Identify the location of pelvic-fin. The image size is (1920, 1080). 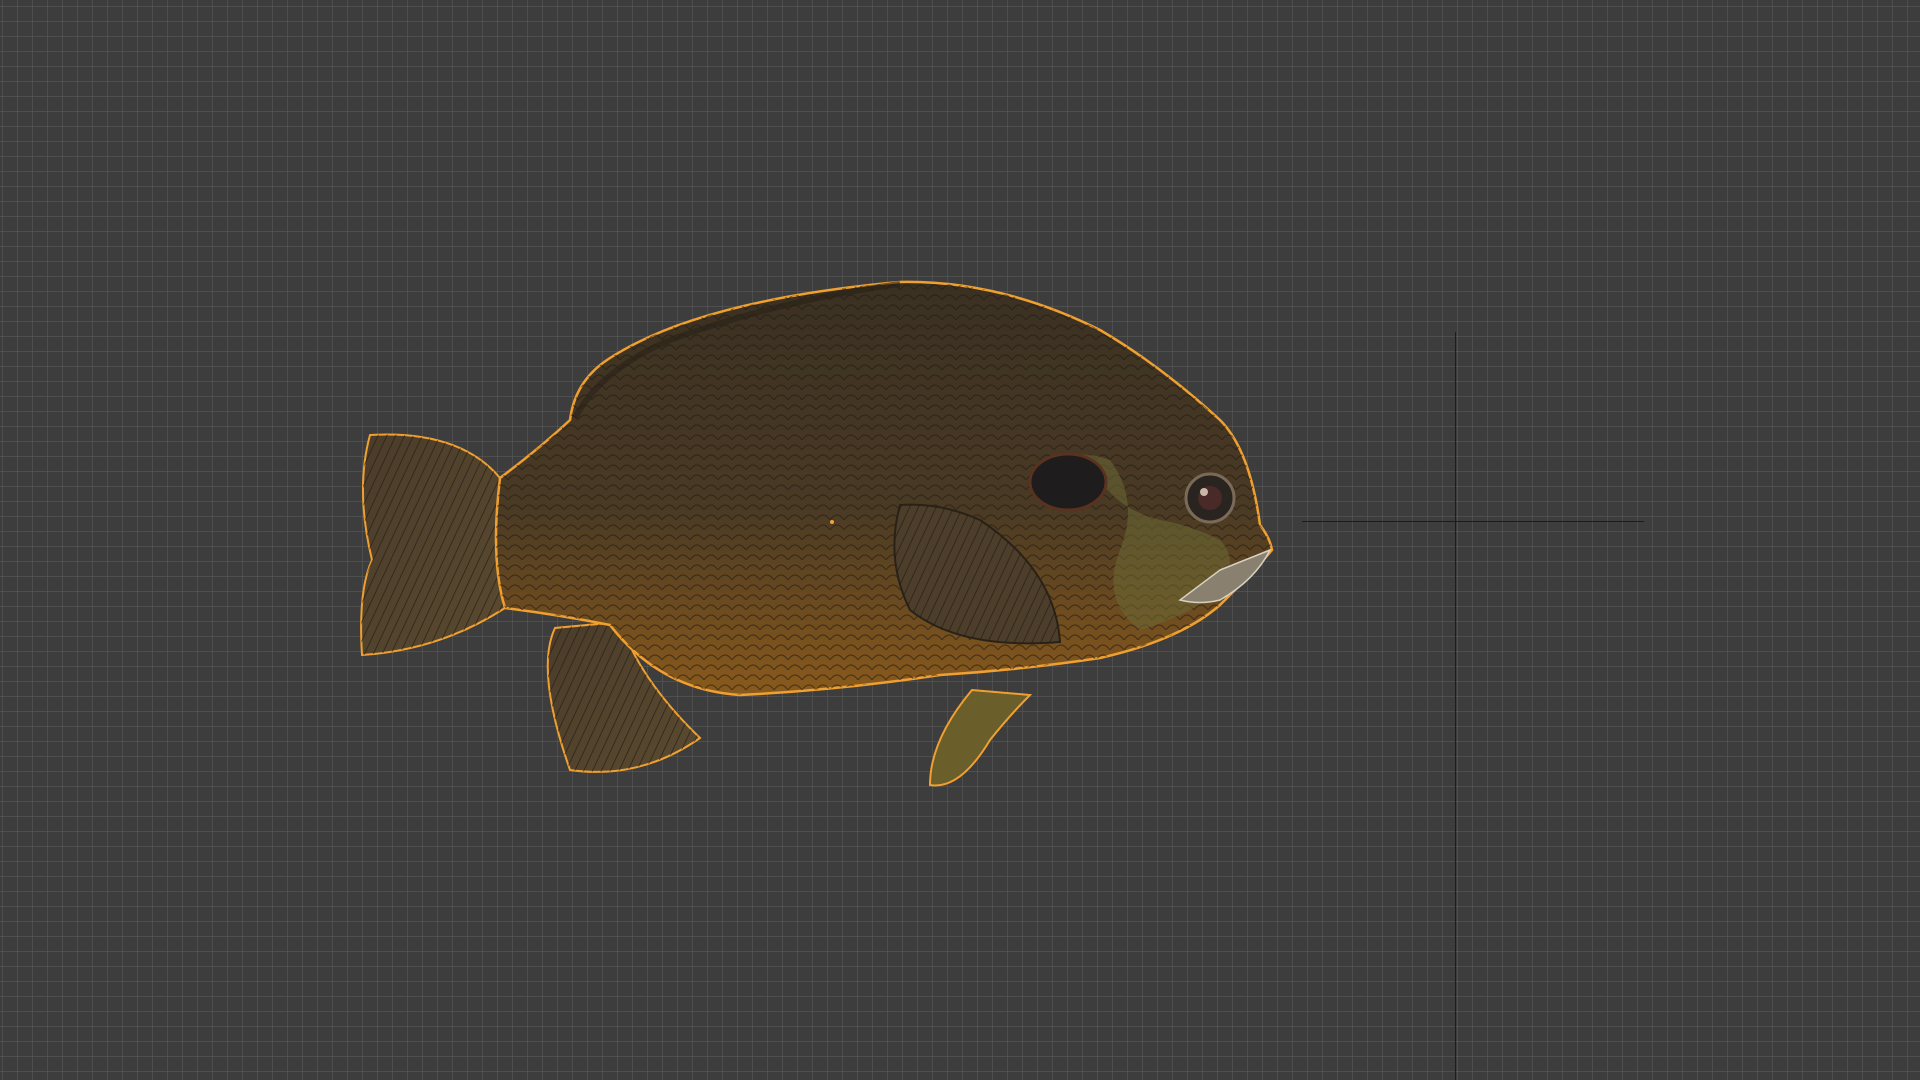
(980, 737).